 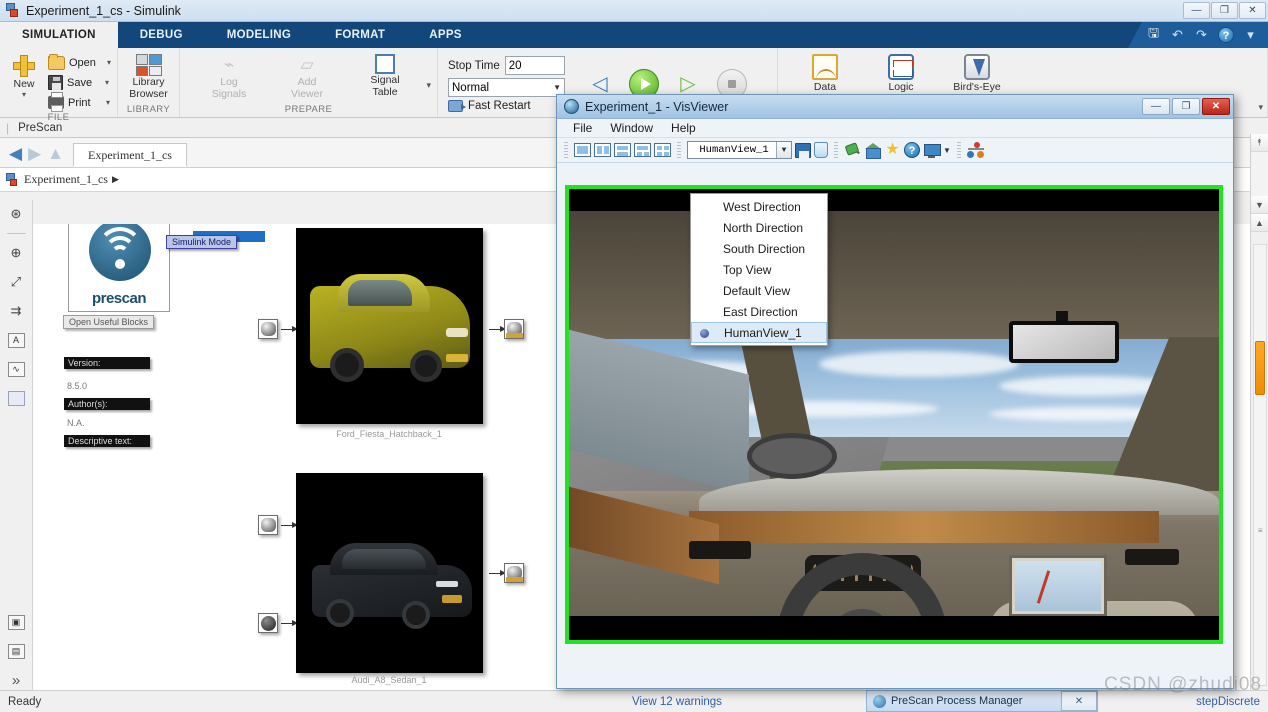 What do you see at coordinates (566, 150) in the screenshot?
I see `toolbar-grip-icon` at bounding box center [566, 150].